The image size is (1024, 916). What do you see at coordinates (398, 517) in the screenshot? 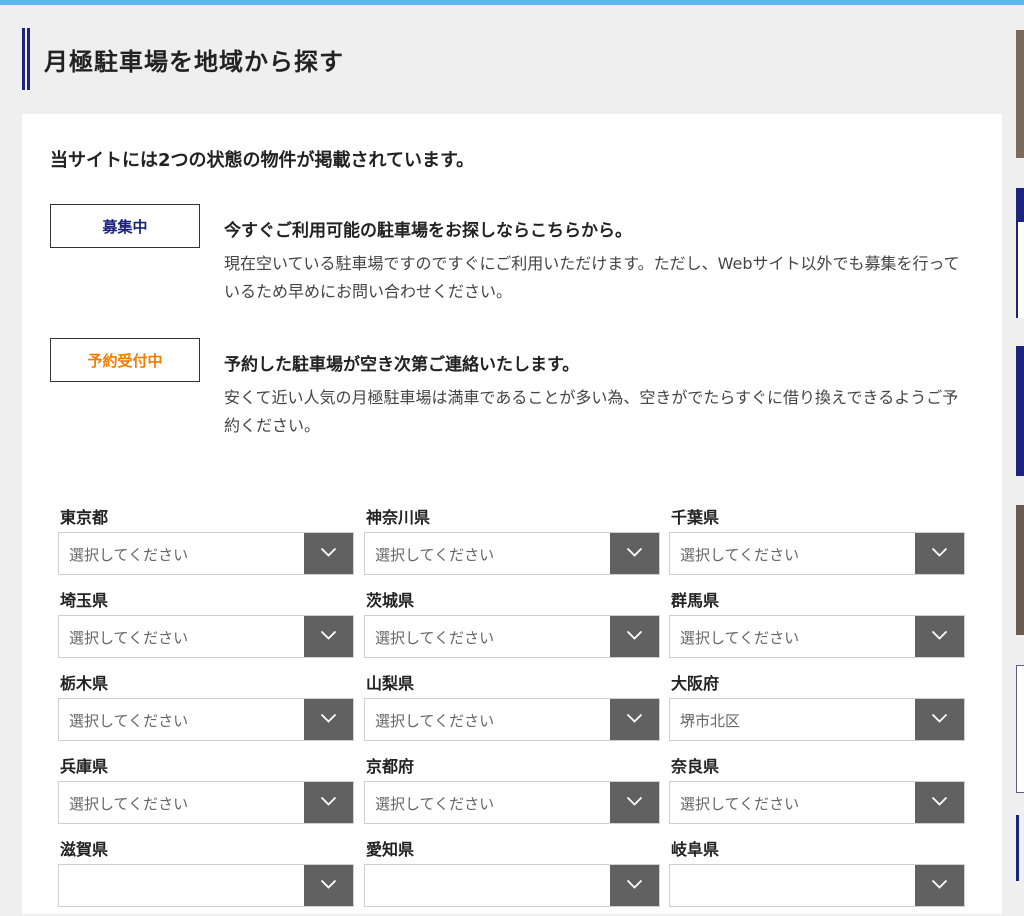
I see `prefecture-label: 神奈川県` at bounding box center [398, 517].